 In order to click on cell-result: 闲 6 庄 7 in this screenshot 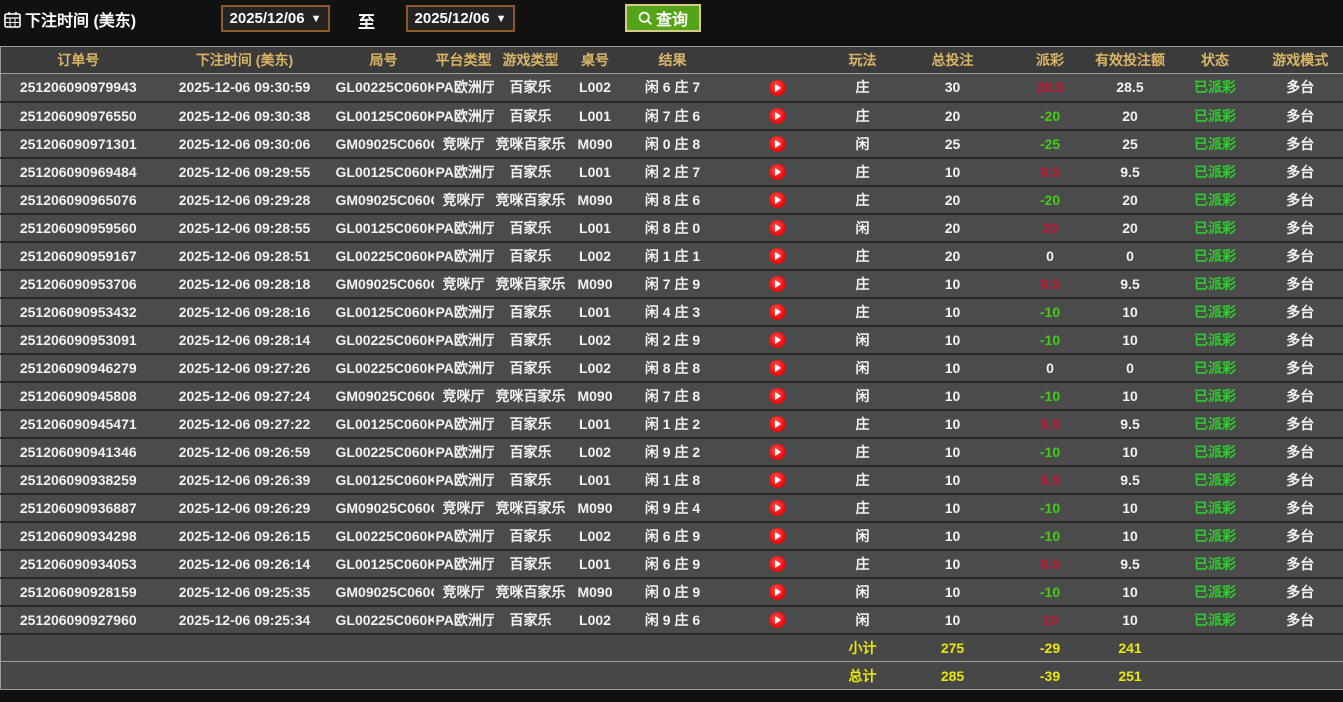, I will do `click(672, 88)`.